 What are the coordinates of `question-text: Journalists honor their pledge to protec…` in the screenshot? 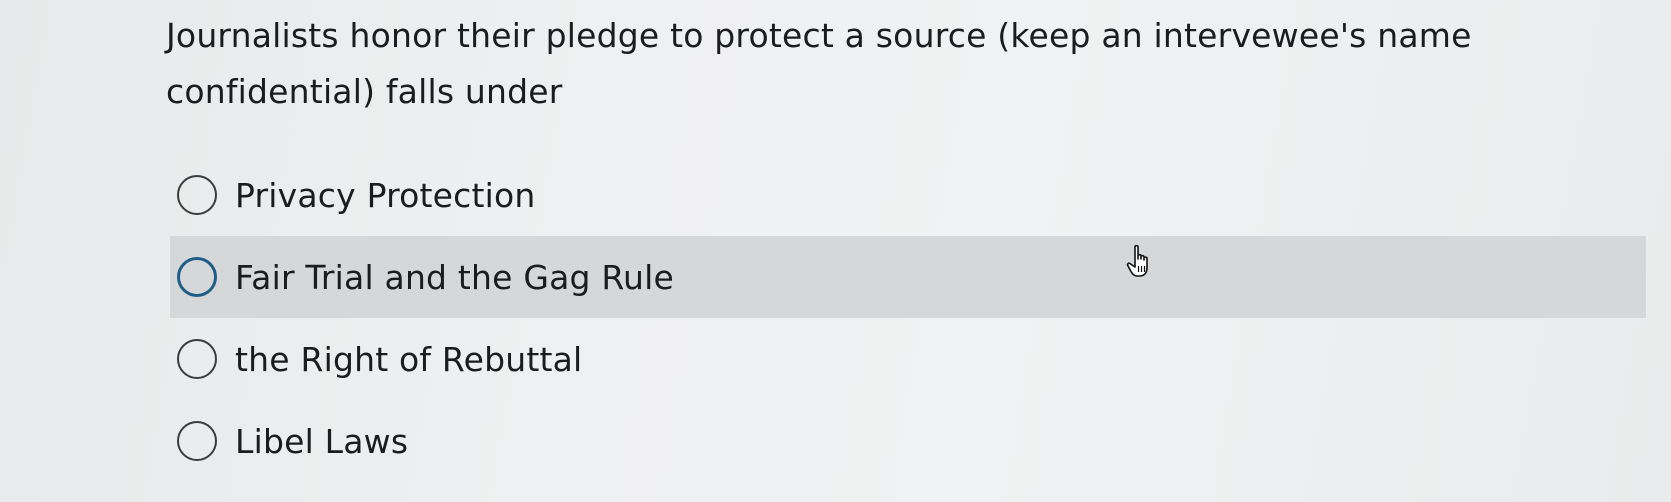 It's located at (819, 63).